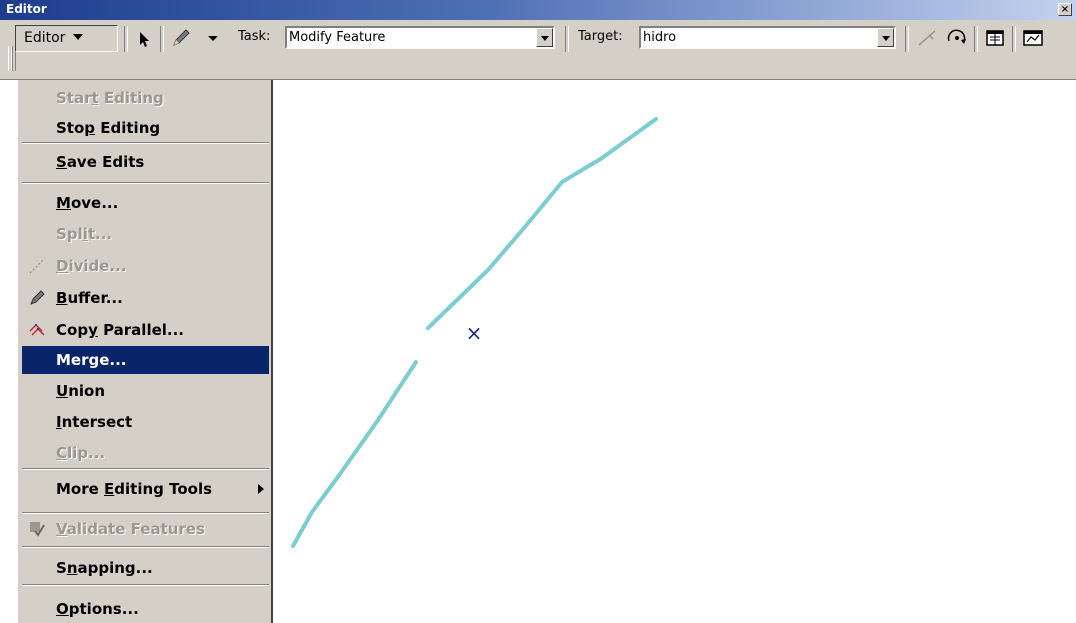 The width and height of the screenshot is (1076, 623). What do you see at coordinates (134, 489) in the screenshot?
I see `menu-item-label: More Editing Tools` at bounding box center [134, 489].